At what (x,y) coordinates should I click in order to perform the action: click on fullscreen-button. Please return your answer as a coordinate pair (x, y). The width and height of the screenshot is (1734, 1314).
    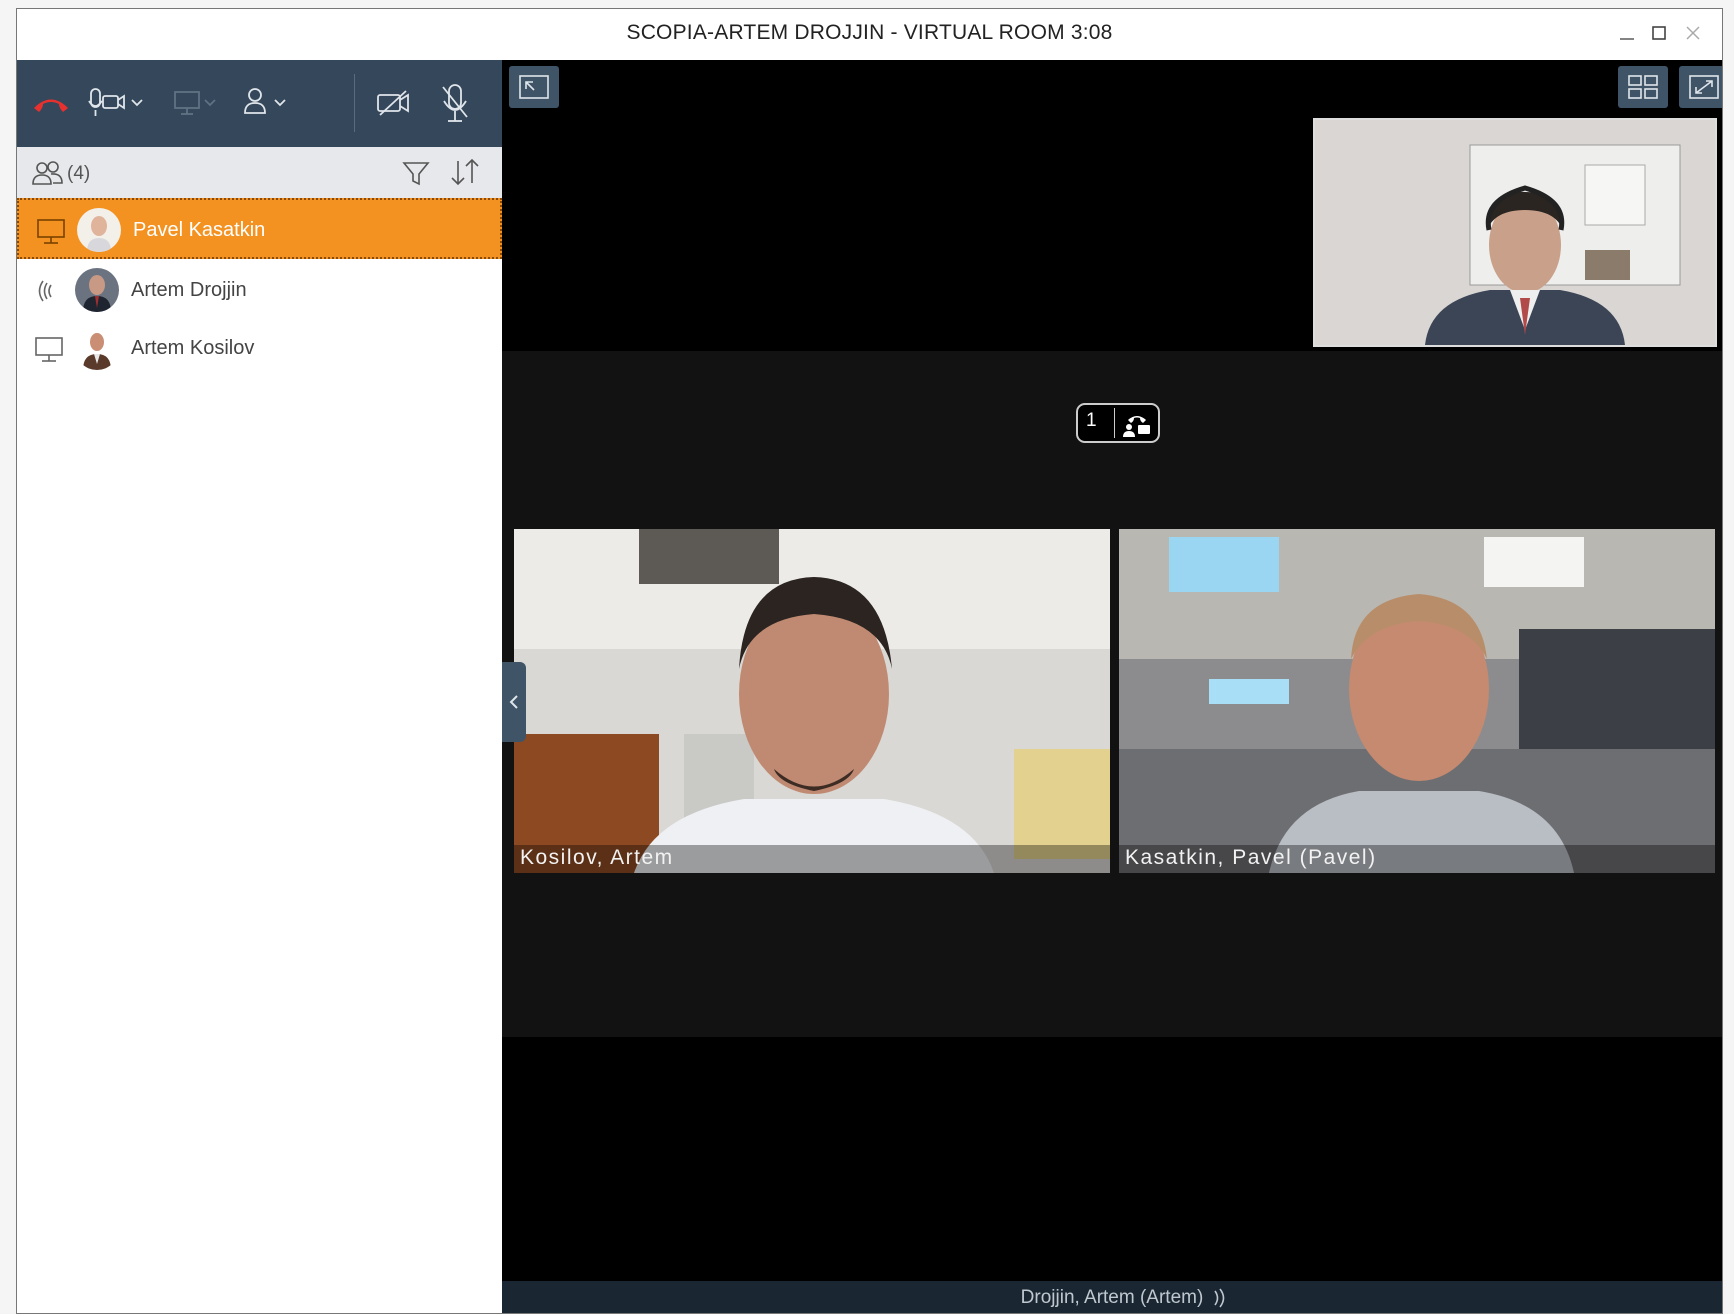
    Looking at the image, I should click on (1700, 87).